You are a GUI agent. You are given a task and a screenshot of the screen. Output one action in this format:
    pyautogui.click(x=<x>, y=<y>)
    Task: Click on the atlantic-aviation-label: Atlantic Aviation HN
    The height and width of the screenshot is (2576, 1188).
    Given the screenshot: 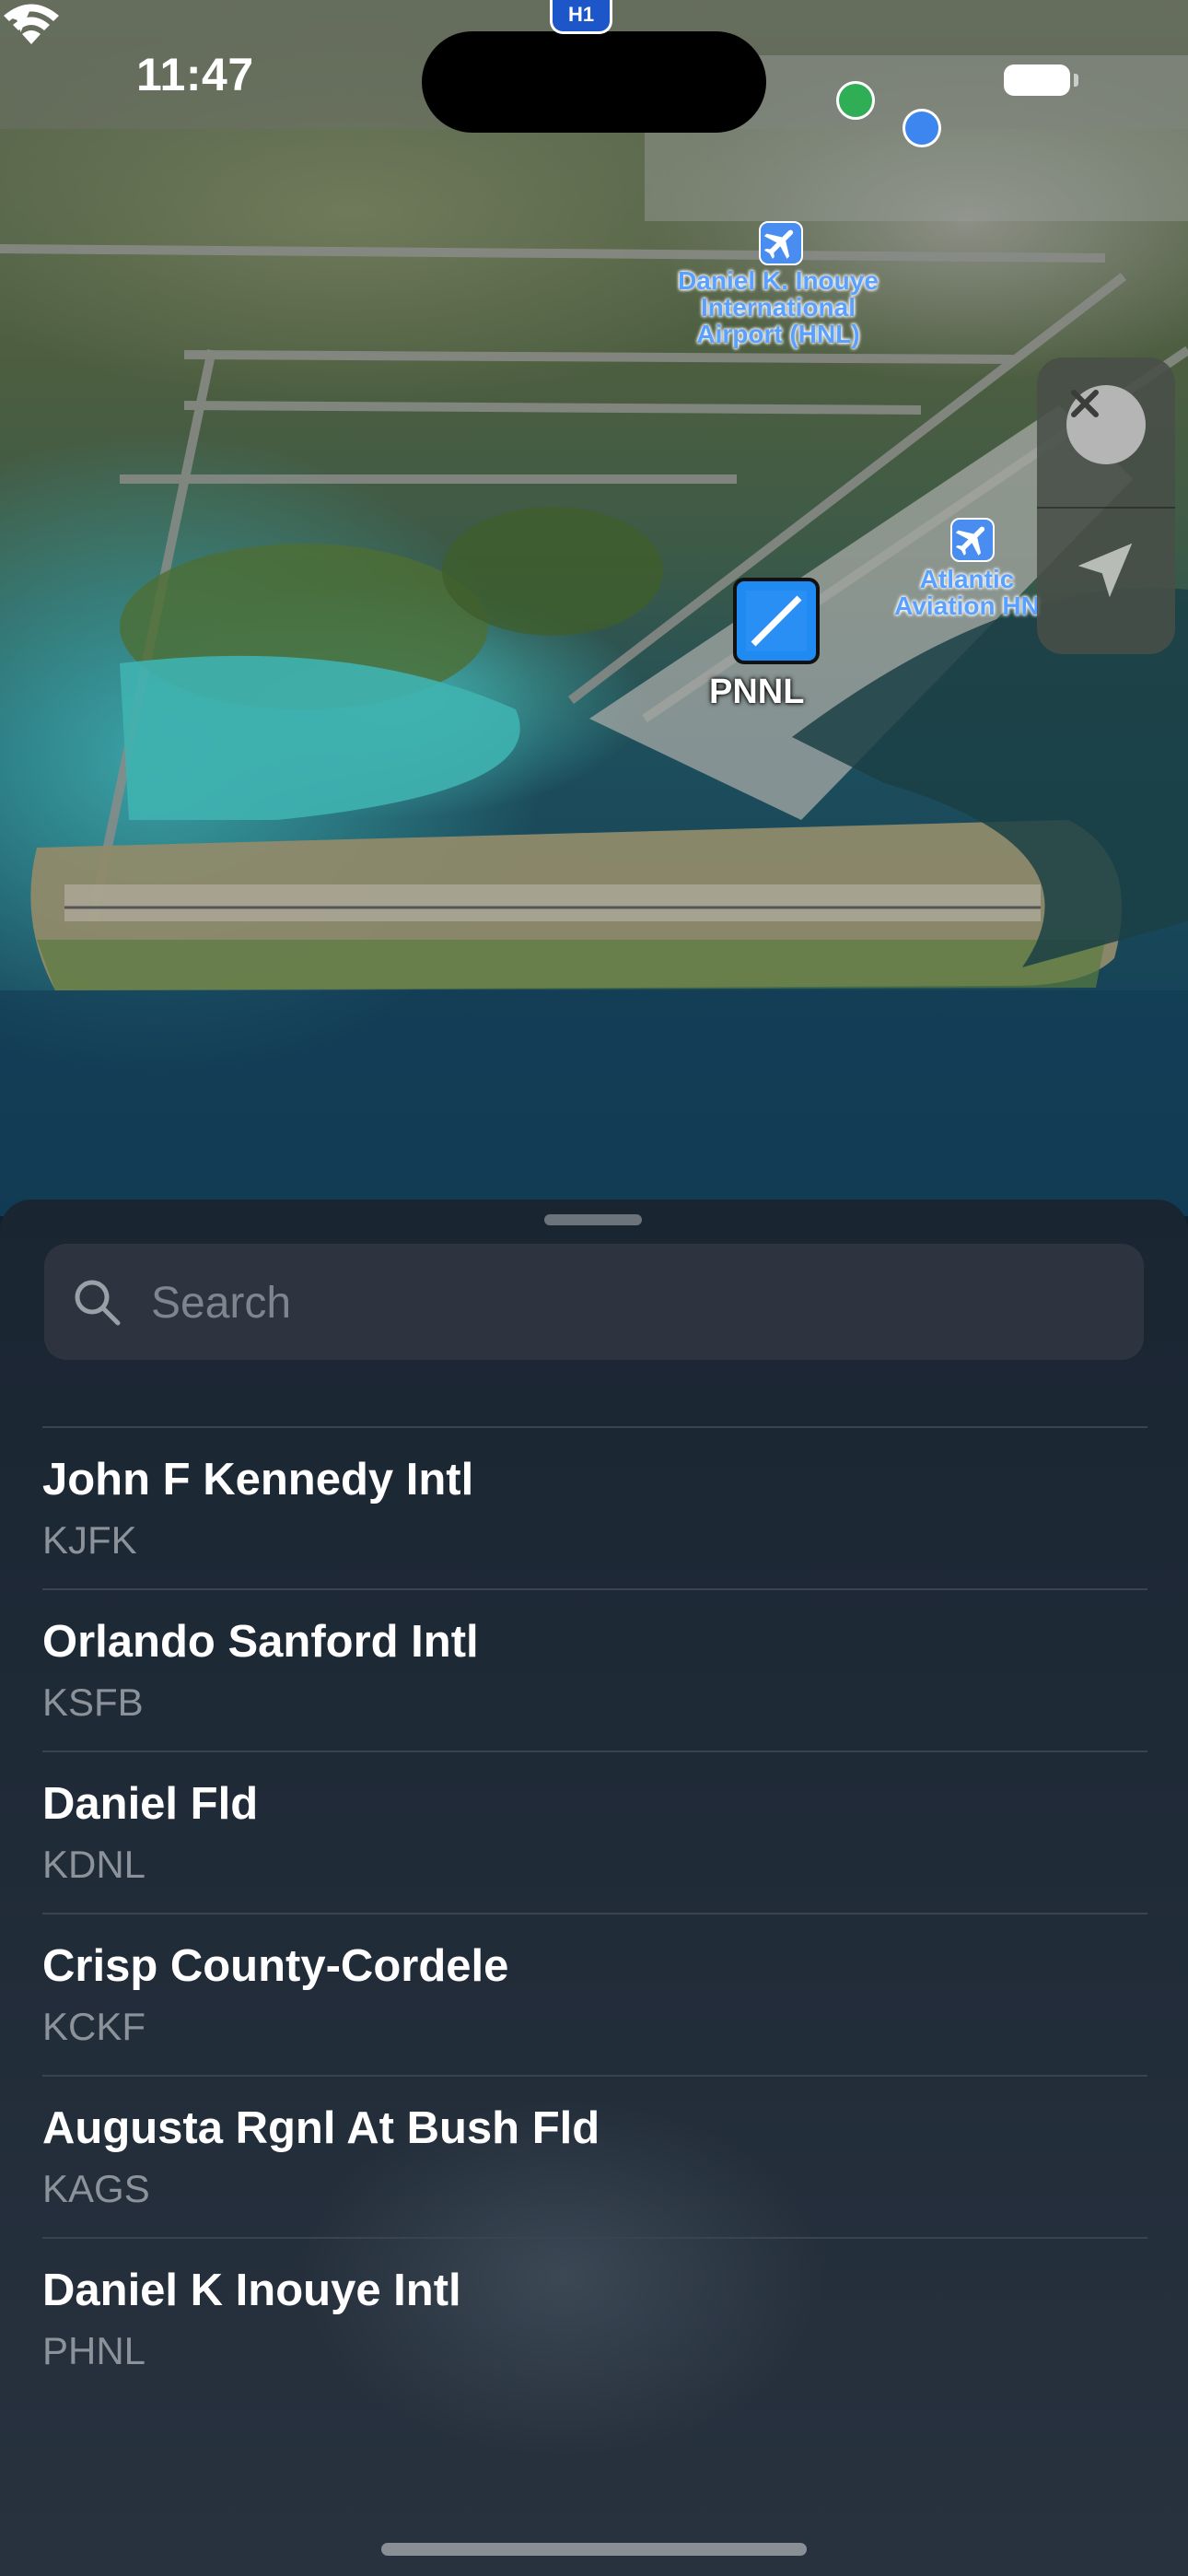 What is the action you would take?
    pyautogui.click(x=967, y=592)
    